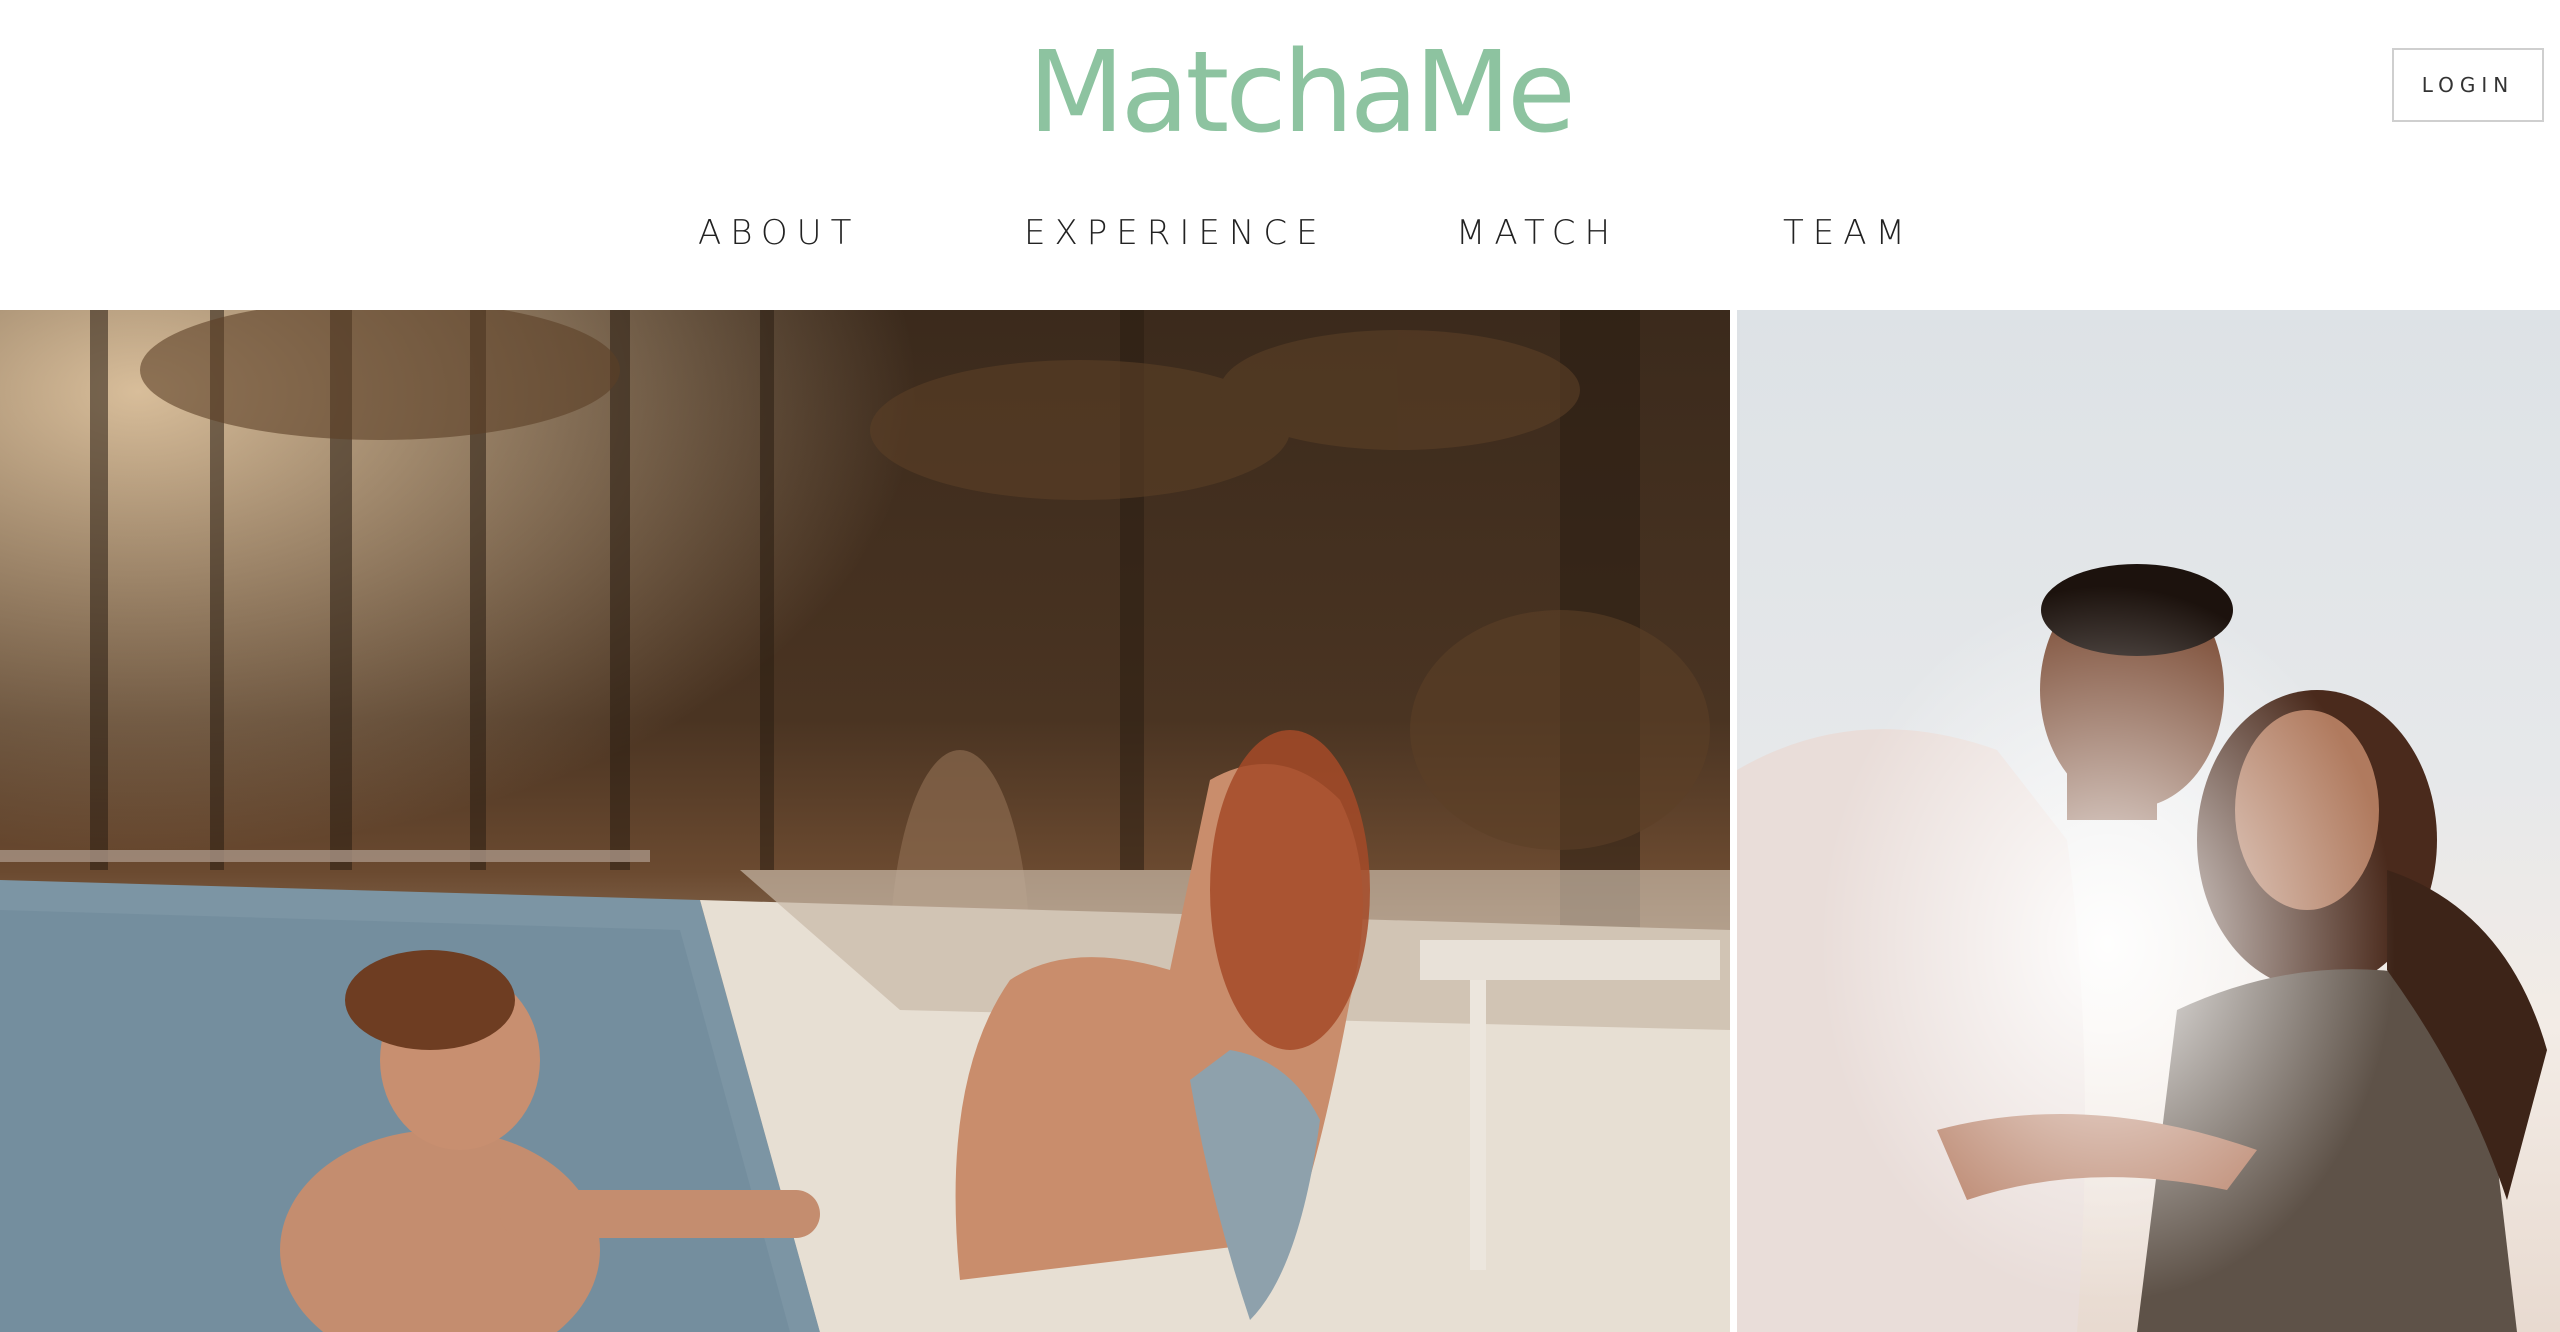 Image resolution: width=2560 pixels, height=1332 pixels. What do you see at coordinates (1537, 233) in the screenshot?
I see `nav-item-match: MATCH` at bounding box center [1537, 233].